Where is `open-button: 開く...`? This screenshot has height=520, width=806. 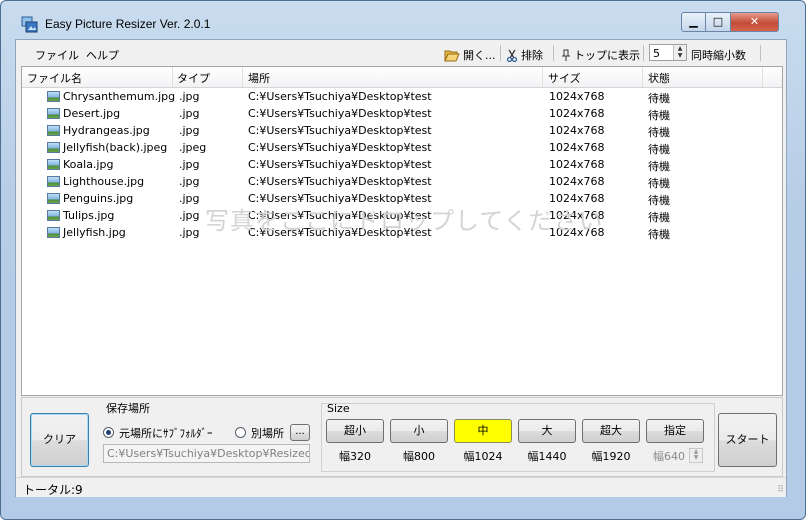
open-button: 開く... is located at coordinates (470, 55).